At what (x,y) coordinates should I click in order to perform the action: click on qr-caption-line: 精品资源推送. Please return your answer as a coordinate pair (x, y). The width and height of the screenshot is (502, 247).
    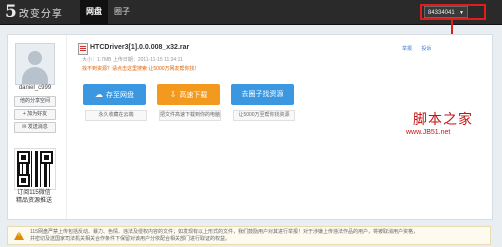
    Looking at the image, I should click on (33, 201).